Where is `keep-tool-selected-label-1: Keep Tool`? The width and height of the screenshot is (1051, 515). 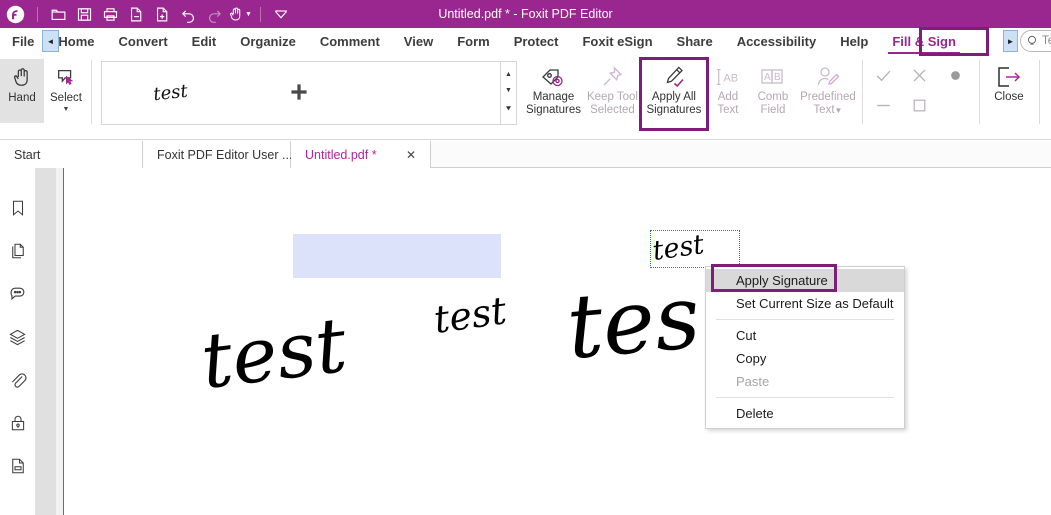
keep-tool-selected-label-1: Keep Tool is located at coordinates (612, 97).